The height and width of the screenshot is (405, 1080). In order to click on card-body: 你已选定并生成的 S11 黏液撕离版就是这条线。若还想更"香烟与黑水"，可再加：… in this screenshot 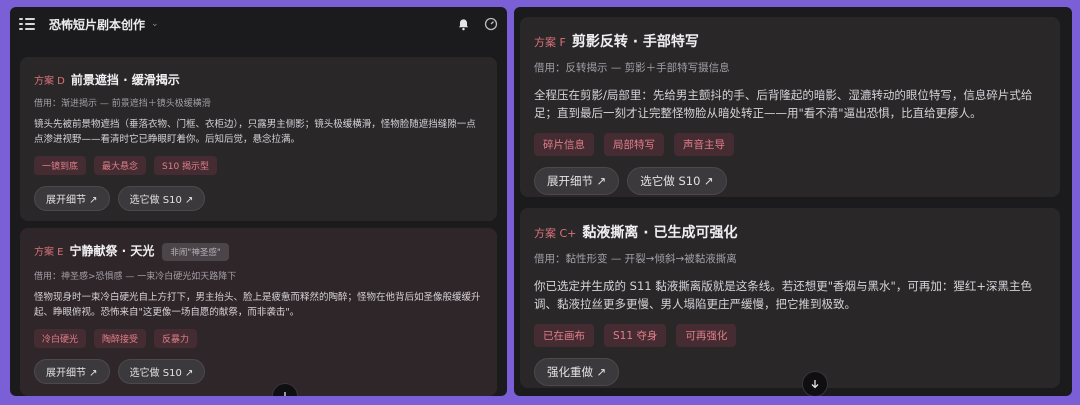, I will do `click(783, 295)`.